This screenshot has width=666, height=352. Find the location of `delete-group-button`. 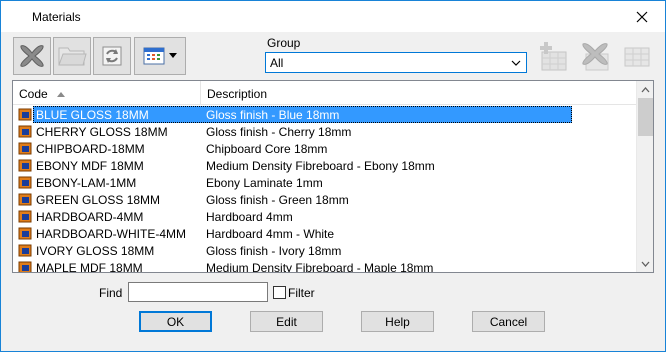

delete-group-button is located at coordinates (595, 56).